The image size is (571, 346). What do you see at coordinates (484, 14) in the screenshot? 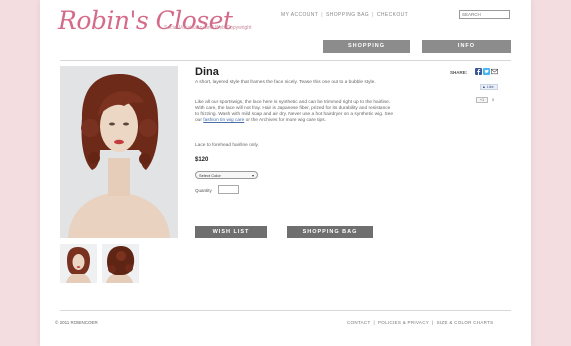
I see `search-input` at bounding box center [484, 14].